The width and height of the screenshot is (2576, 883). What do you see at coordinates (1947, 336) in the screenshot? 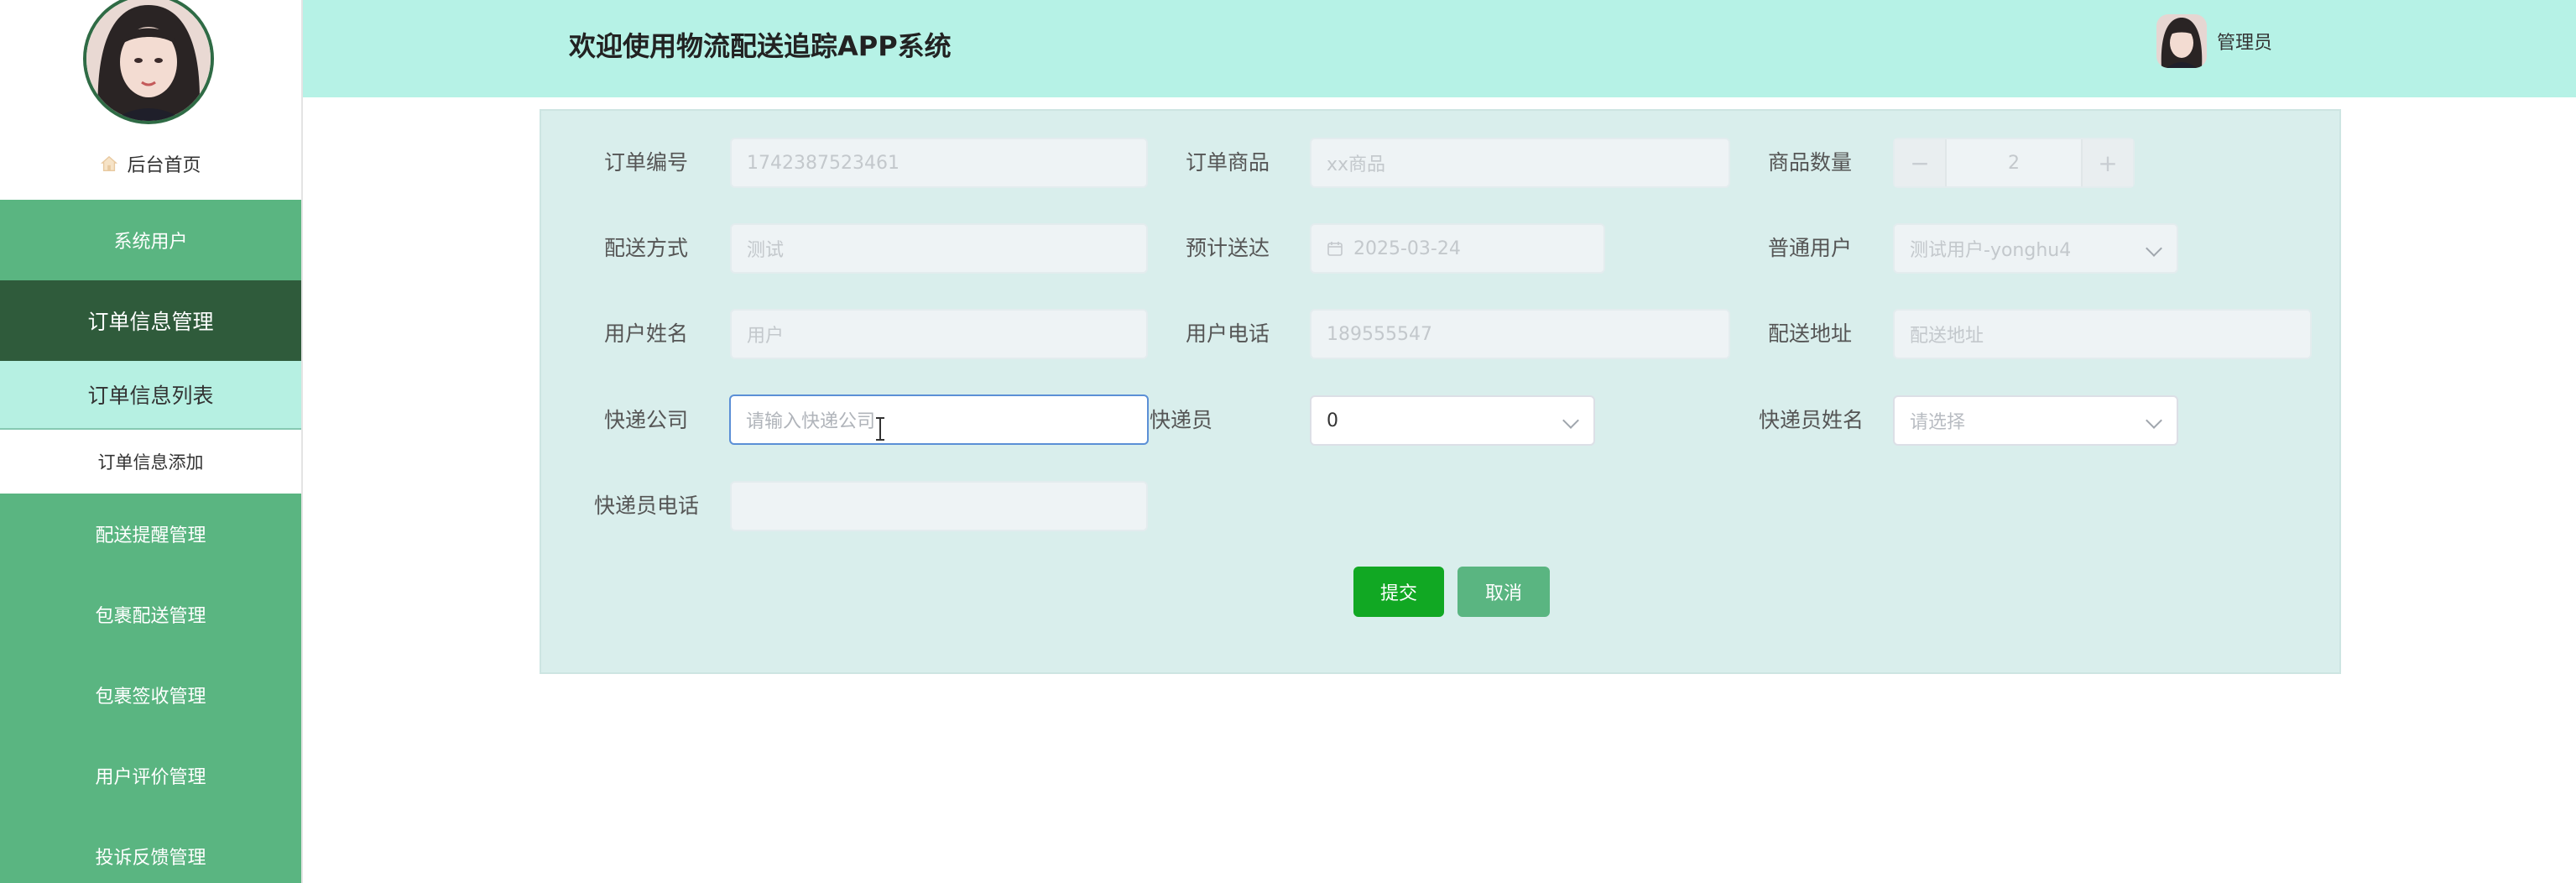
I see `delivery-address-placeholder: 配送地址` at bounding box center [1947, 336].